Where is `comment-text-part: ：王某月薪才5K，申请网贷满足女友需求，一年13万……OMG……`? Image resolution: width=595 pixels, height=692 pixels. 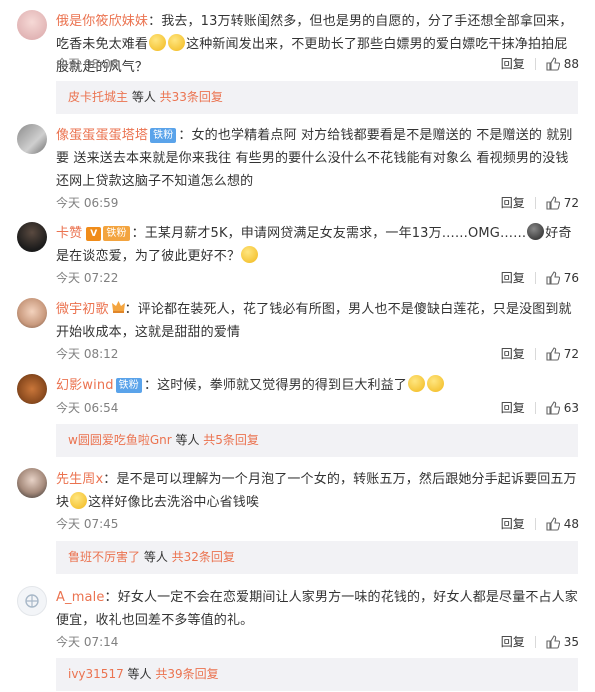 comment-text-part: ：王某月薪才5K，申请网贷满足女友需求，一年13万……OMG…… is located at coordinates (329, 233).